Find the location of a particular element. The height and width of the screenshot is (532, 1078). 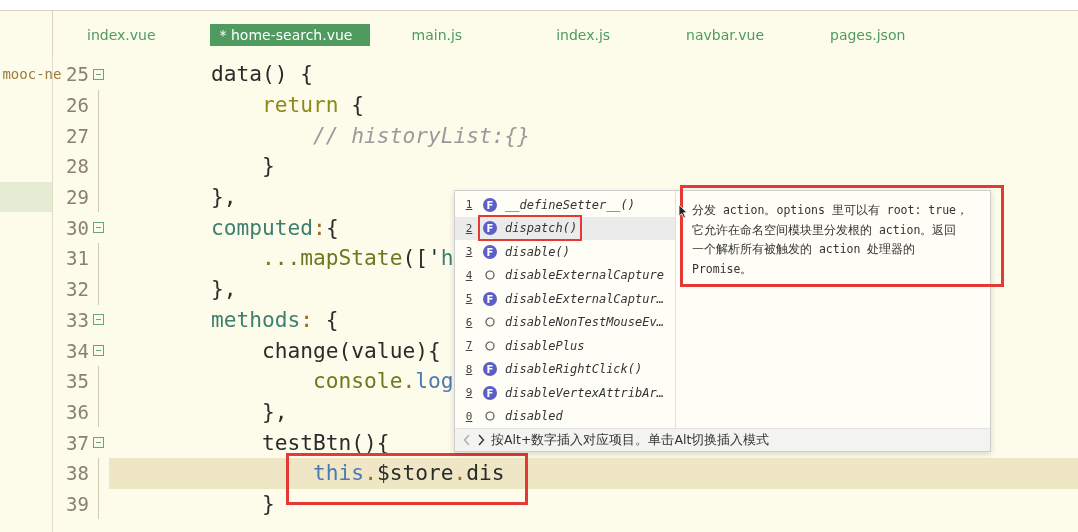

suggestion-item: 2 F dispatch() is located at coordinates (565, 228).